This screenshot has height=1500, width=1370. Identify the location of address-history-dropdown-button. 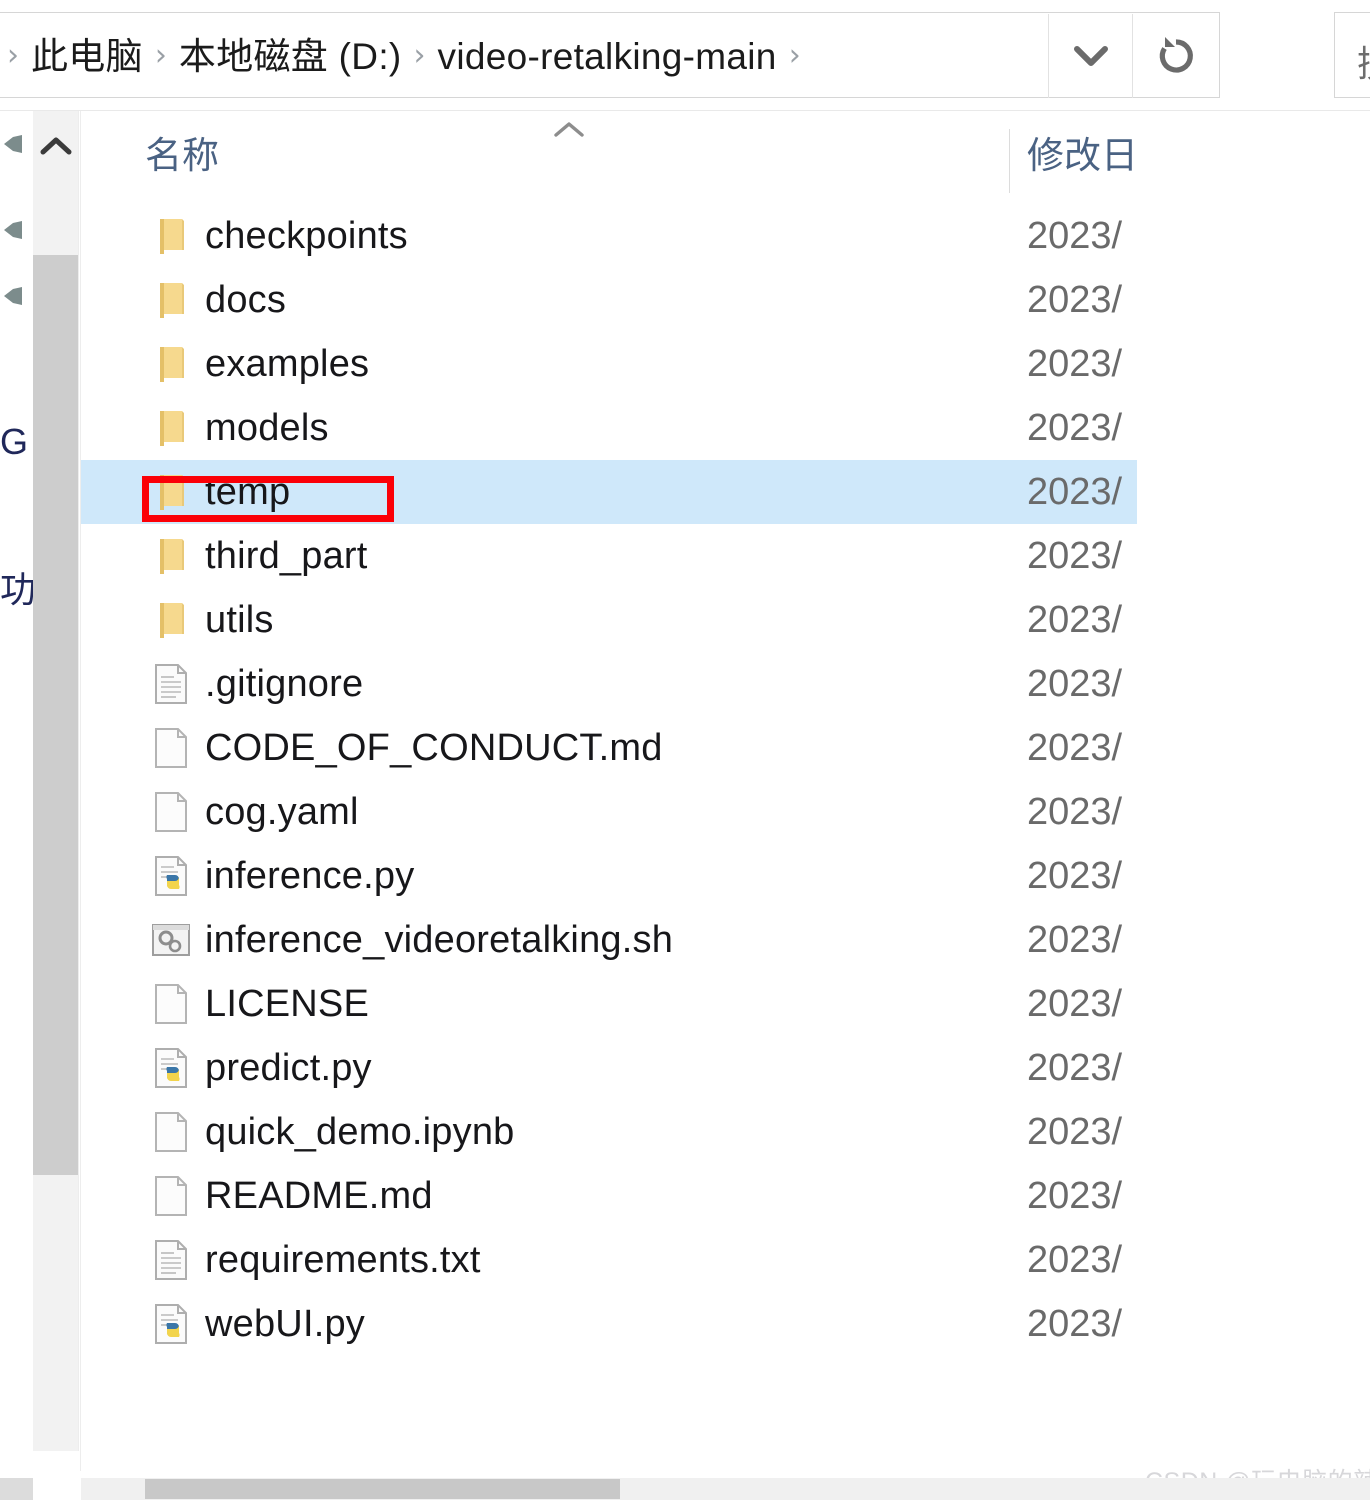
(1090, 56).